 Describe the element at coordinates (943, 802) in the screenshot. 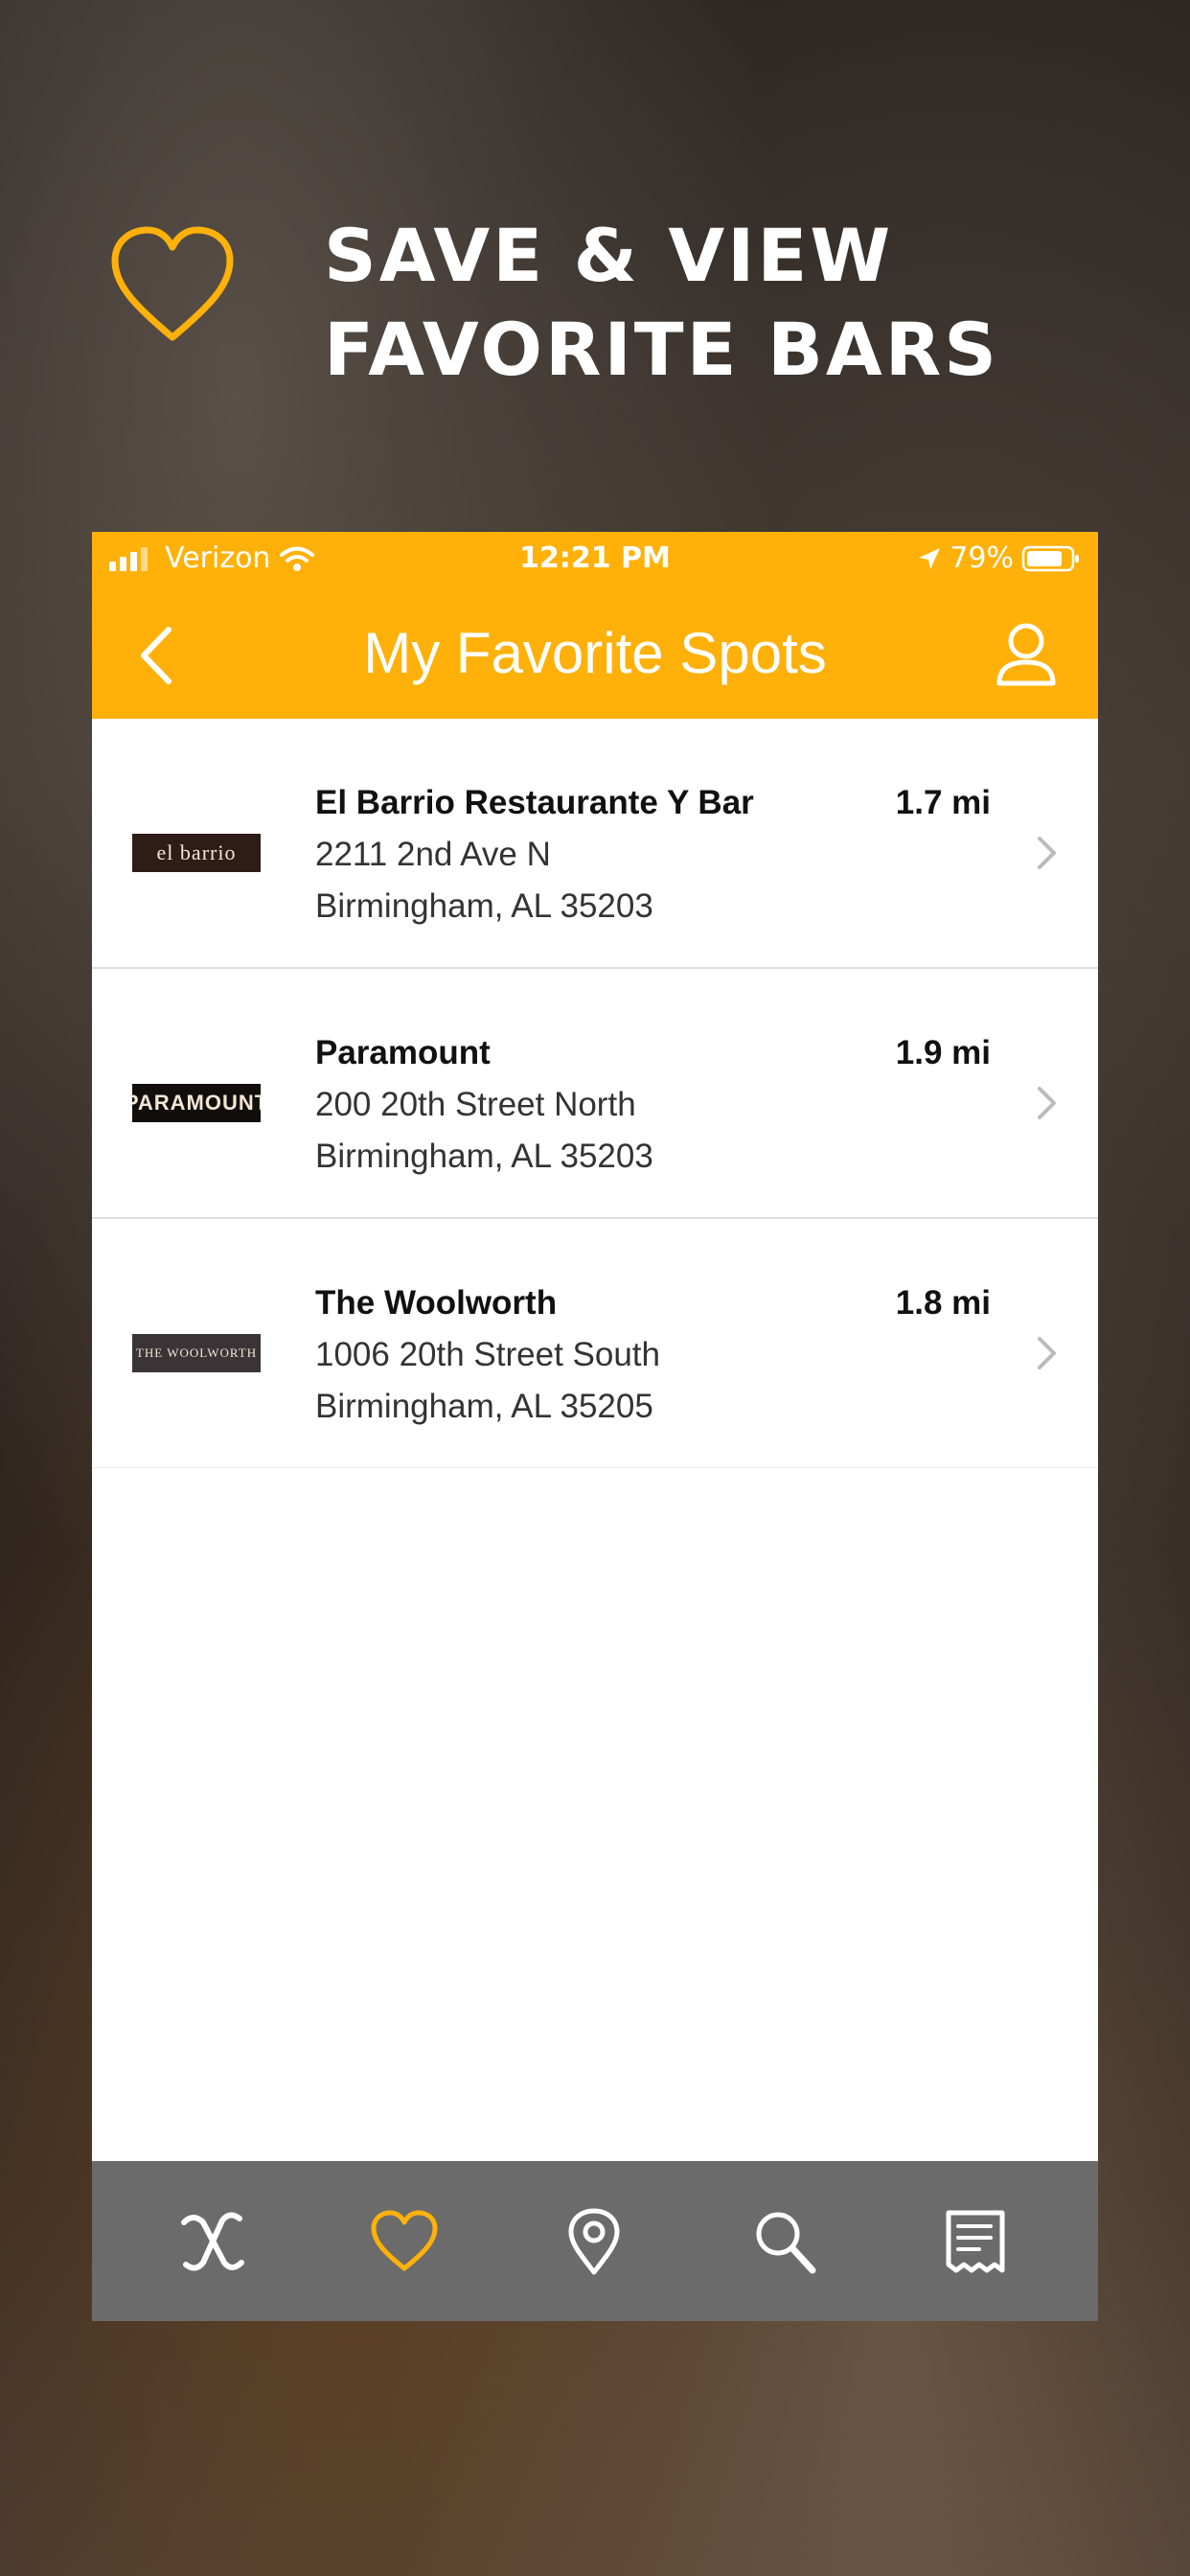

I see `venue-distance: 1.7 mi` at that location.